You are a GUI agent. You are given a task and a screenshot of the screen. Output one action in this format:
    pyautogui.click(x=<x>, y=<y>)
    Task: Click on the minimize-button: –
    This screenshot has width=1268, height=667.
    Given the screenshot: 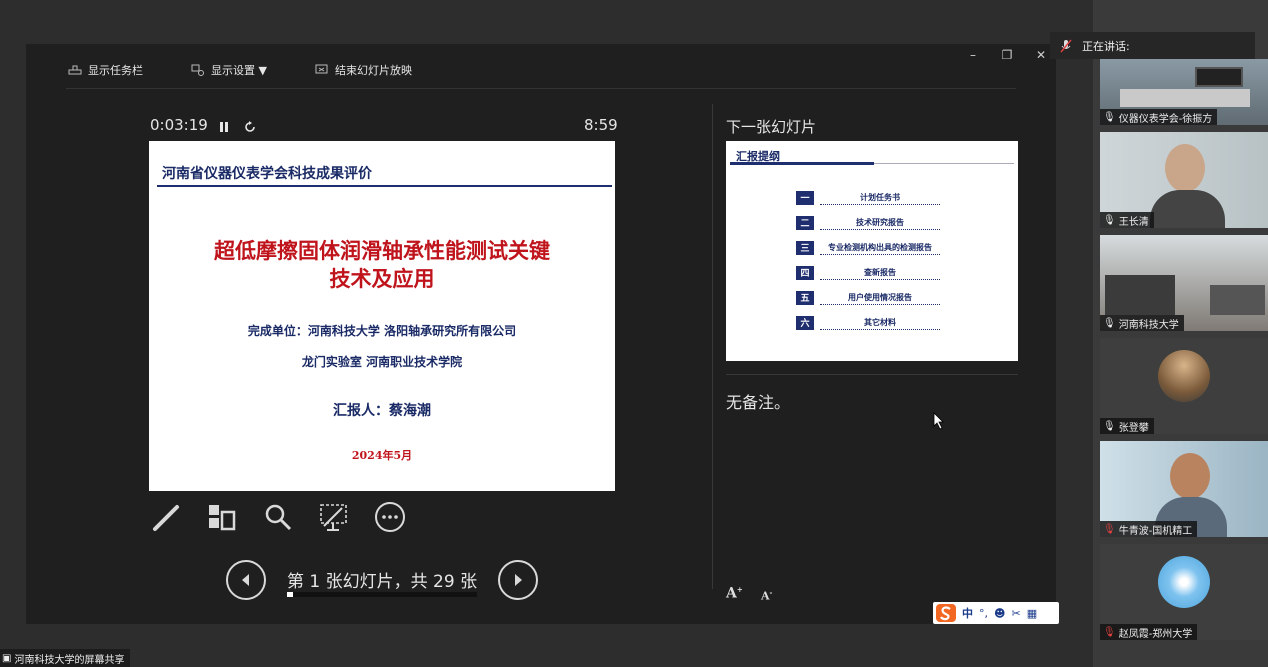 What is the action you would take?
    pyautogui.click(x=973, y=55)
    